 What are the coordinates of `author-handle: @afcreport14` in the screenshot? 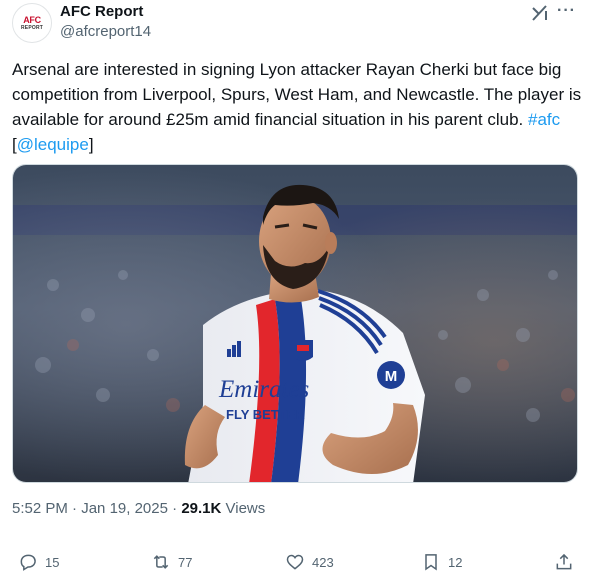 It's located at (105, 31).